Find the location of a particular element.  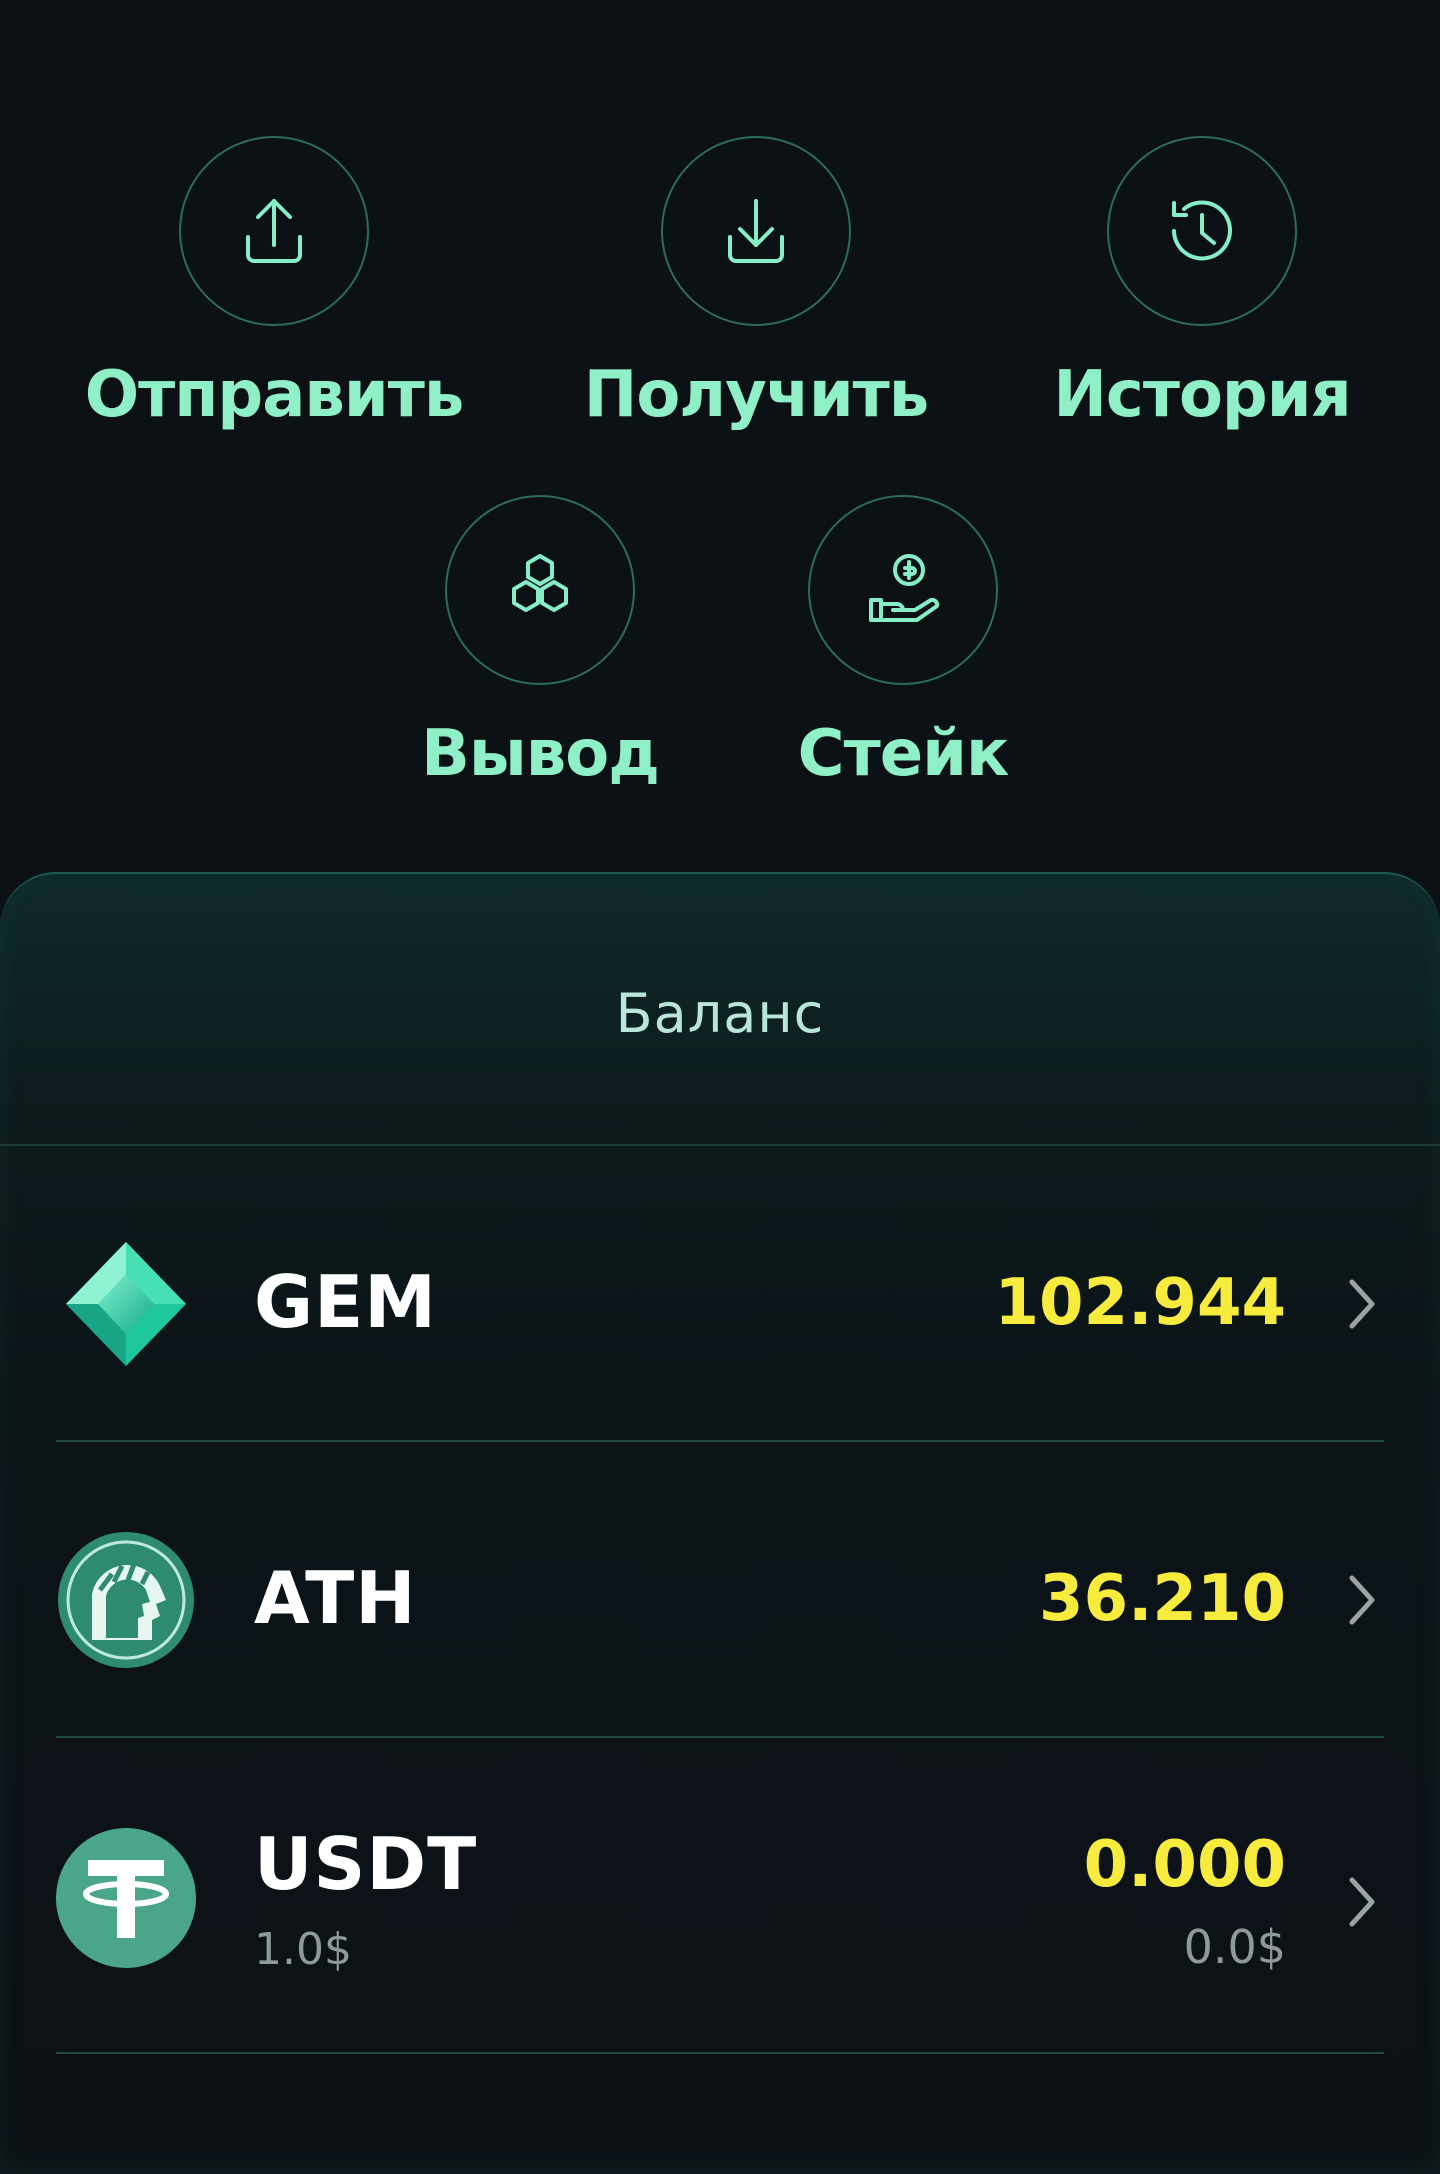

asset-symbol: ATH is located at coordinates (335, 1598).